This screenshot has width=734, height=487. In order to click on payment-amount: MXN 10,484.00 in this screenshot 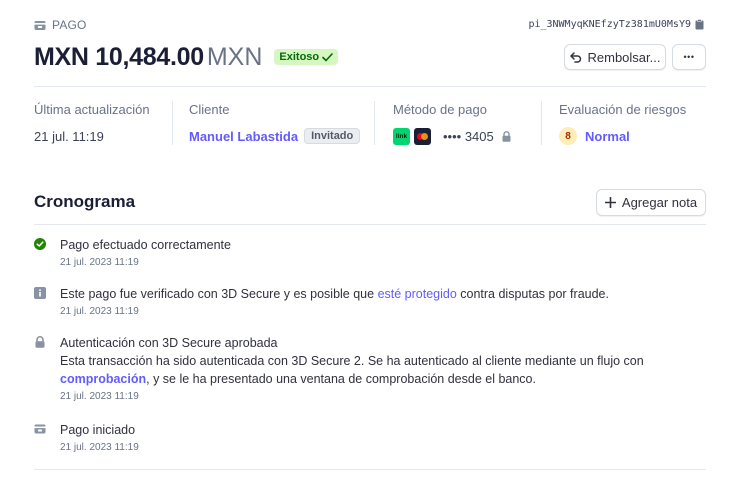, I will do `click(119, 56)`.